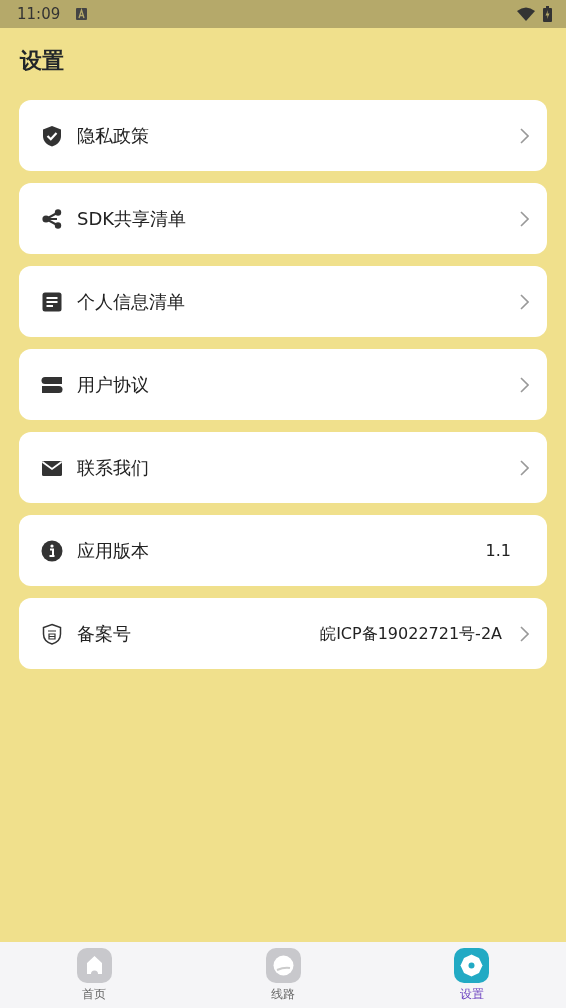  I want to click on gear-icon, so click(472, 965).